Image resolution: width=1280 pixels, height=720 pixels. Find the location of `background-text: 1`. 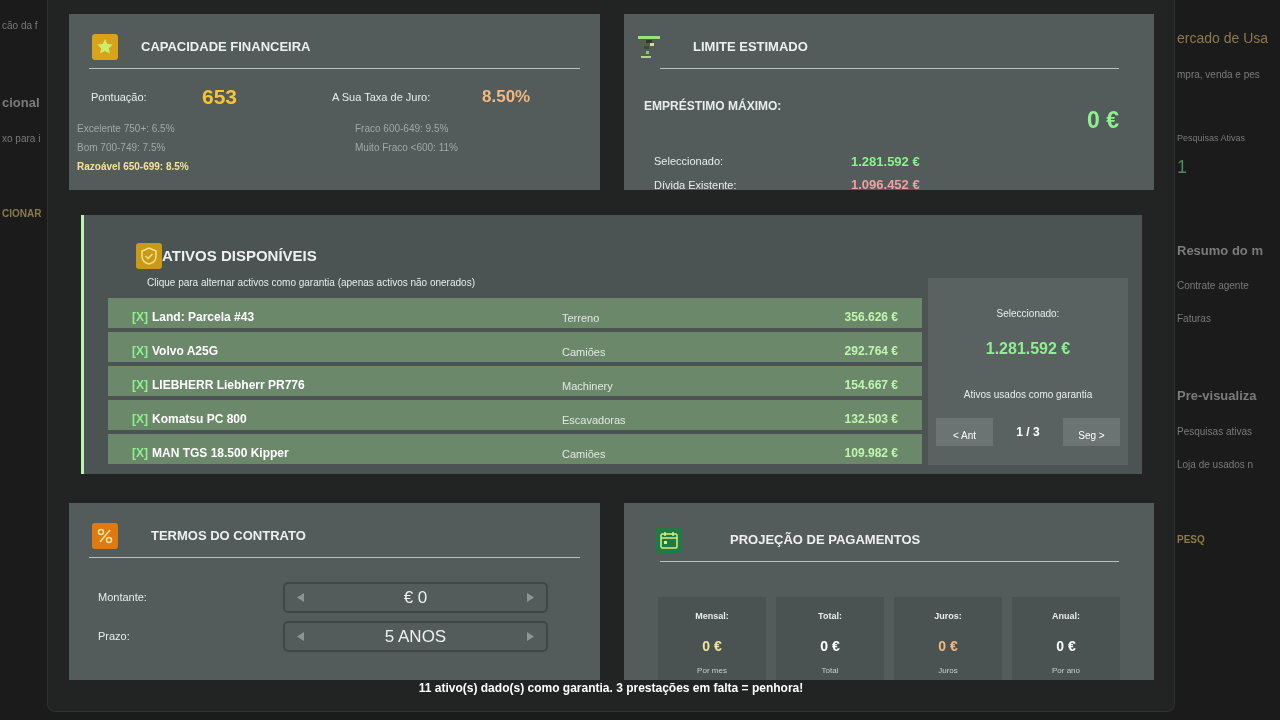

background-text: 1 is located at coordinates (1182, 167).